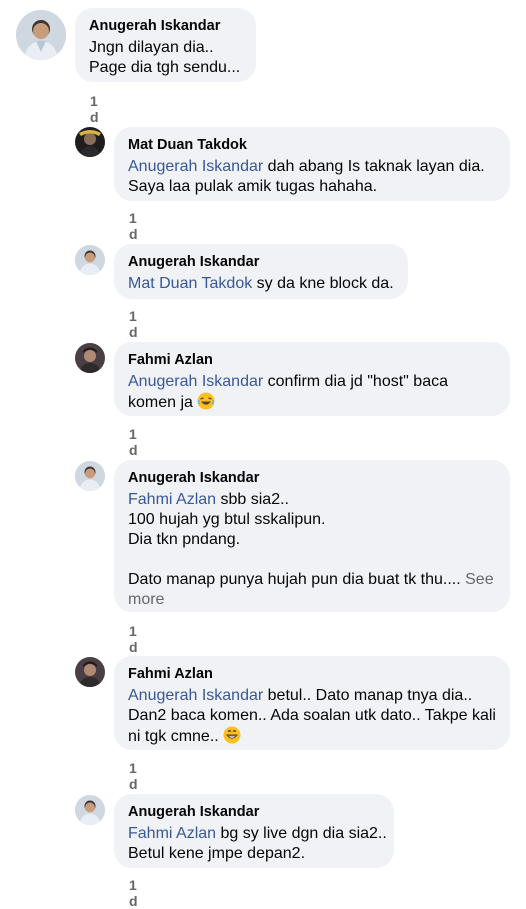  I want to click on comment-line-text: sy da kne block da., so click(323, 283).